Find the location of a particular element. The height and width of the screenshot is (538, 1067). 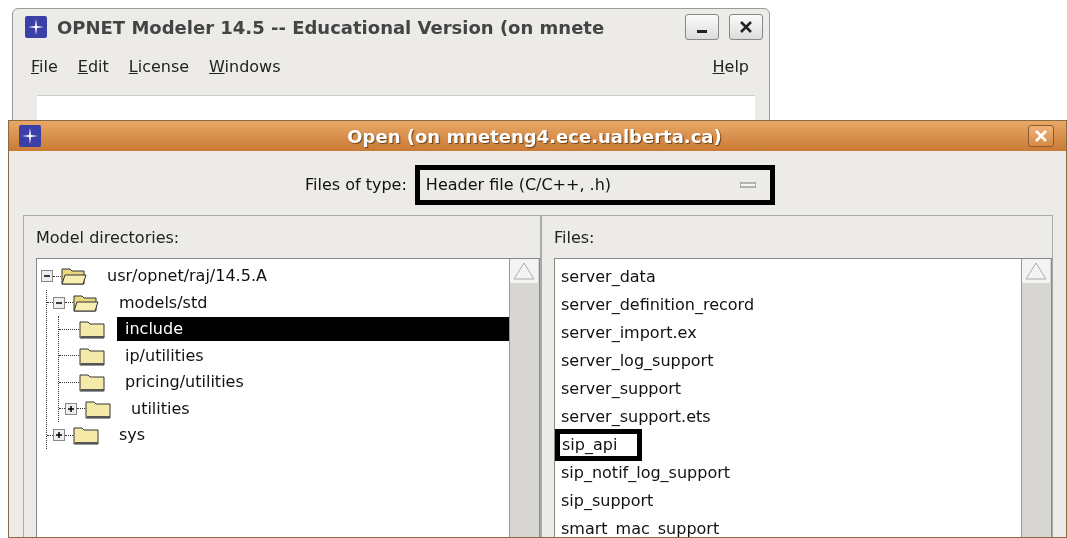

dialog-title: Open (on mneteng4.ece.ualberta.ca) is located at coordinates (534, 136).